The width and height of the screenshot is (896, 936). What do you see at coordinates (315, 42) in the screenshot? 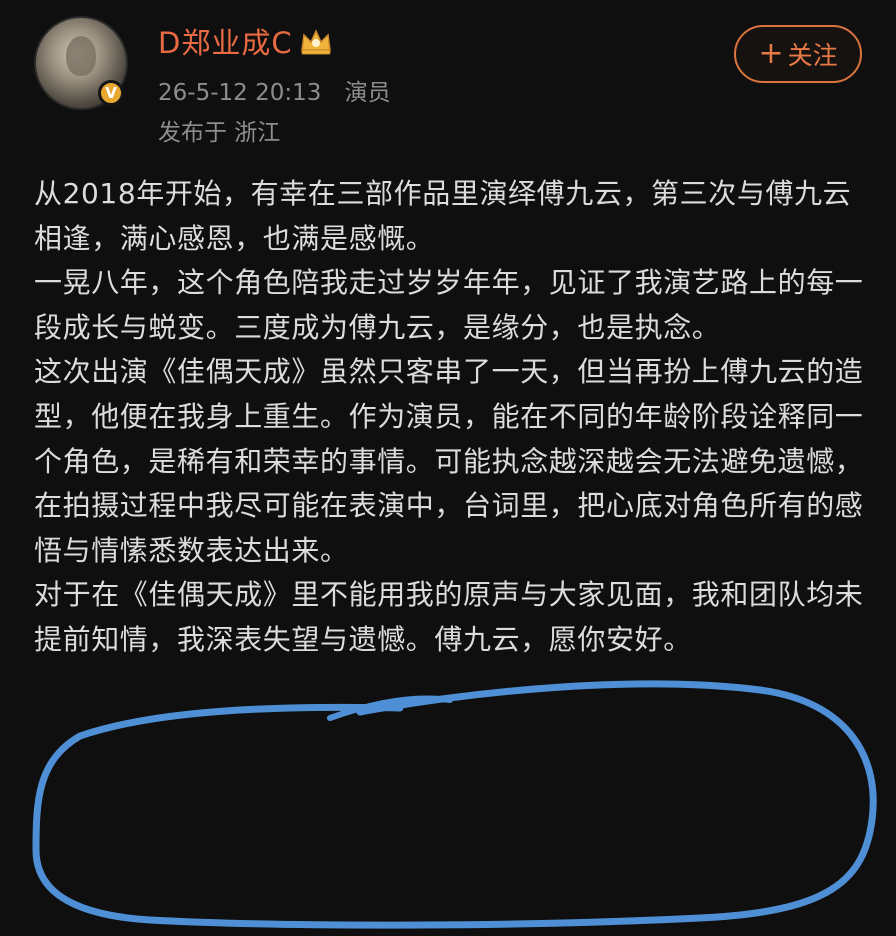
I see `crown-icon` at bounding box center [315, 42].